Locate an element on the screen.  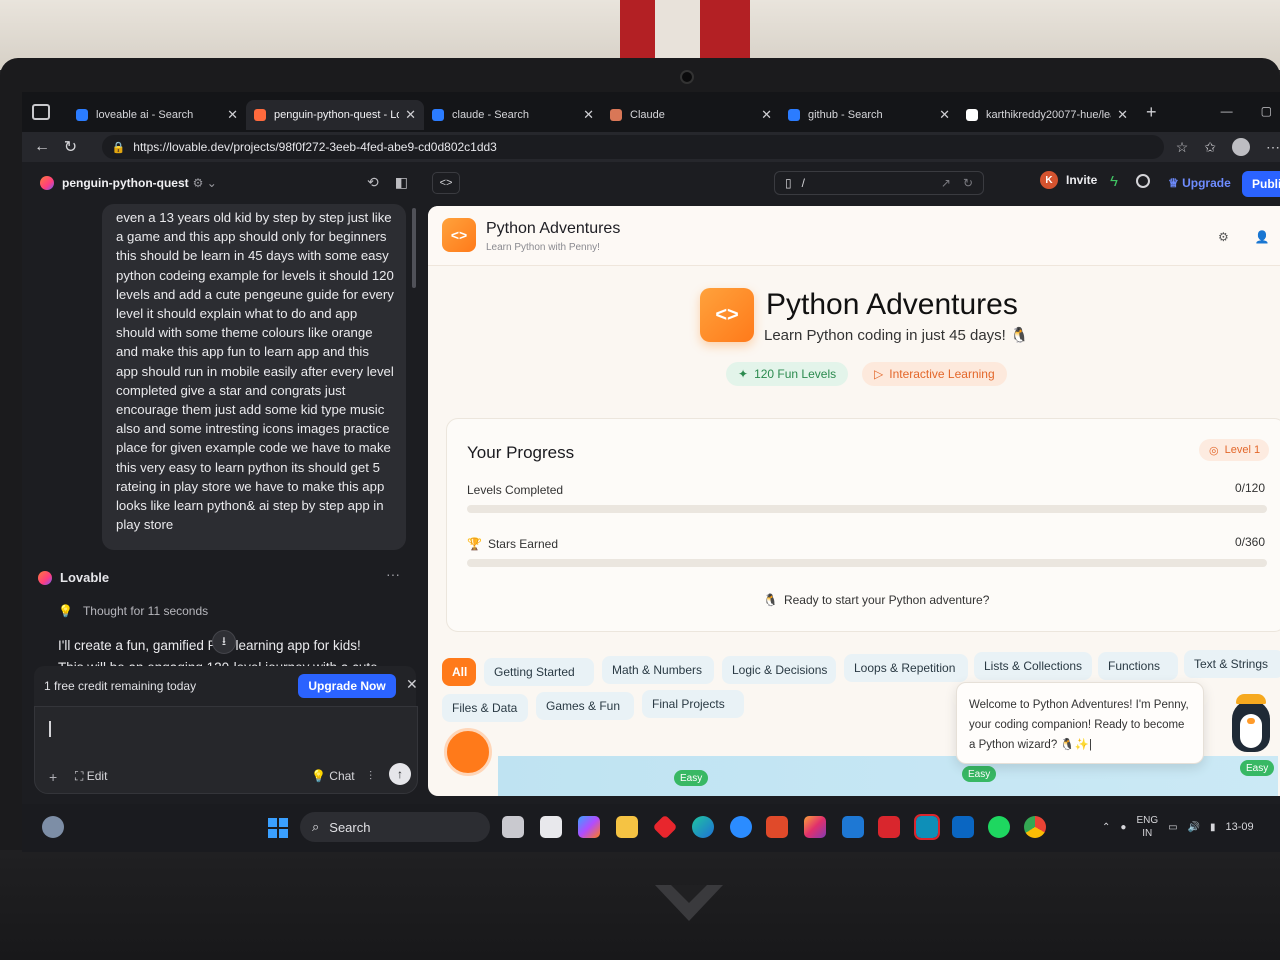
calendar-app-icon is located at coordinates (551, 827).